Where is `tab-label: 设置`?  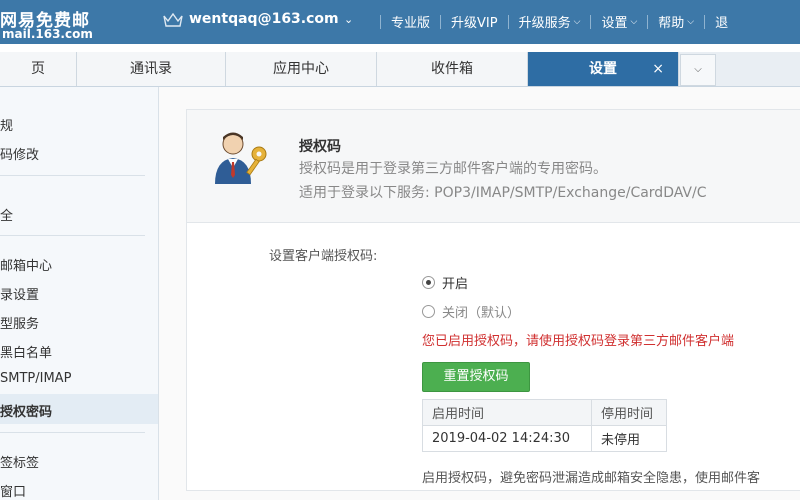 tab-label: 设置 is located at coordinates (603, 69).